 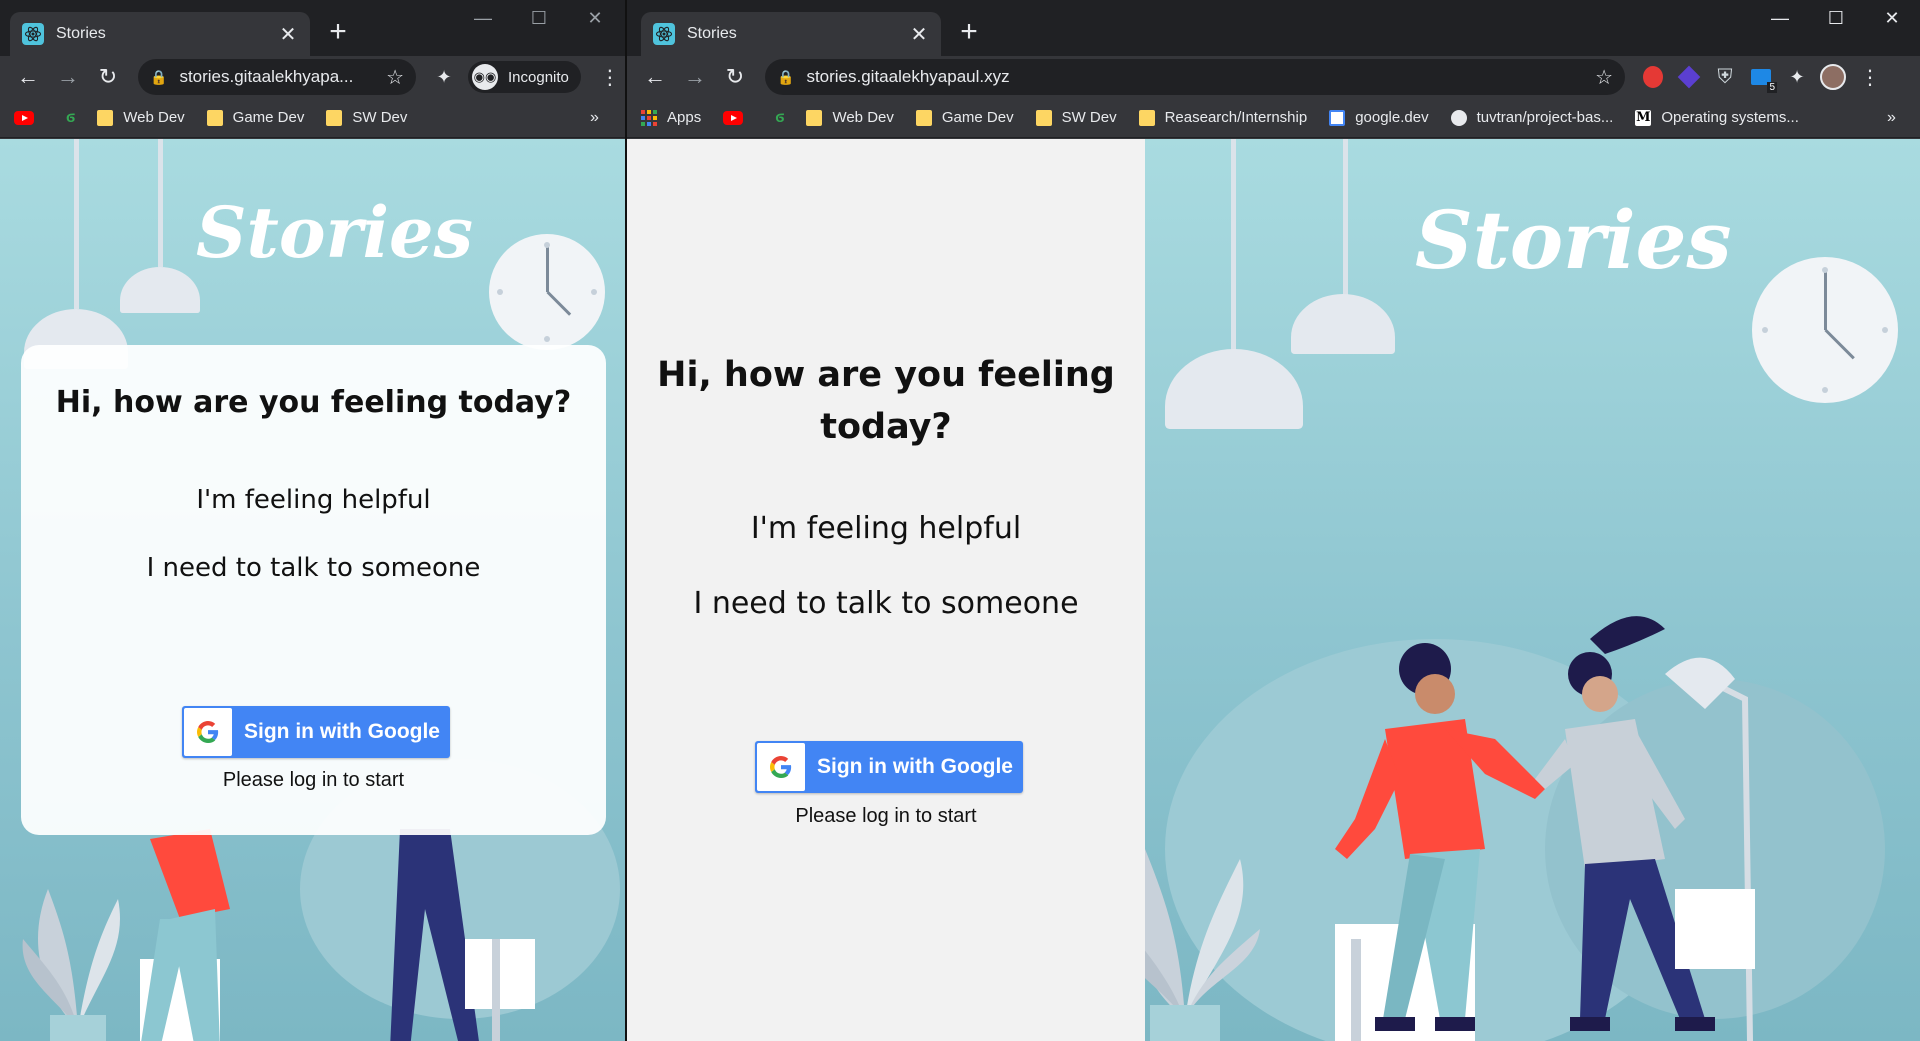 What do you see at coordinates (313, 118) in the screenshot?
I see `bookmarks-bar: ϭ Web Dev Game Dev SW Dev »` at bounding box center [313, 118].